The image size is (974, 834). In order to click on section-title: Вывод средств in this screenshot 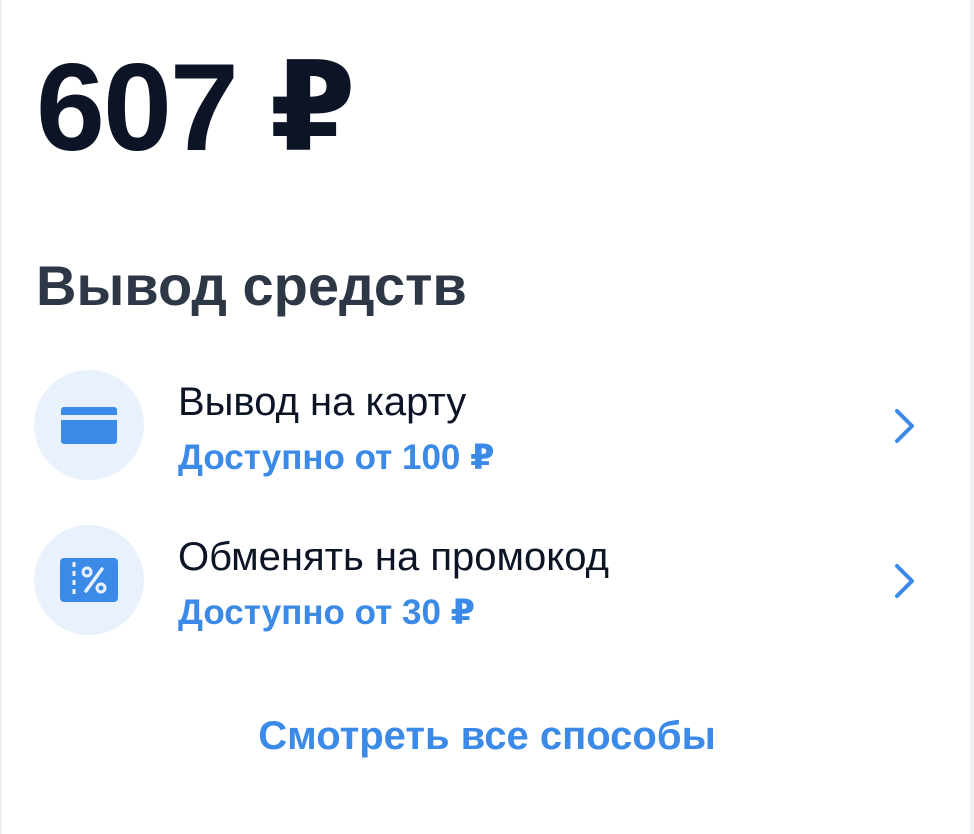, I will do `click(251, 285)`.